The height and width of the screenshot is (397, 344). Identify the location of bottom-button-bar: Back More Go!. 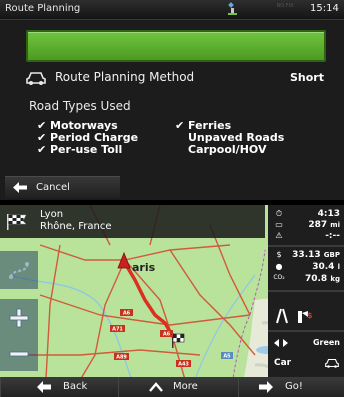
(172, 387).